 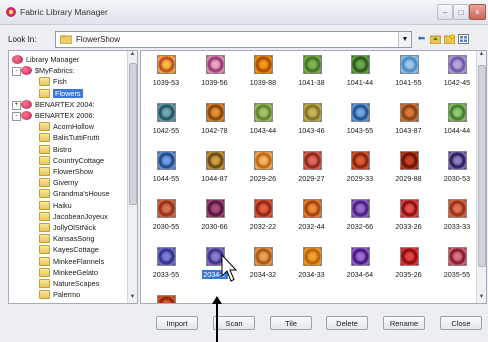 I want to click on fabric-label: 1042-78, so click(x=215, y=130).